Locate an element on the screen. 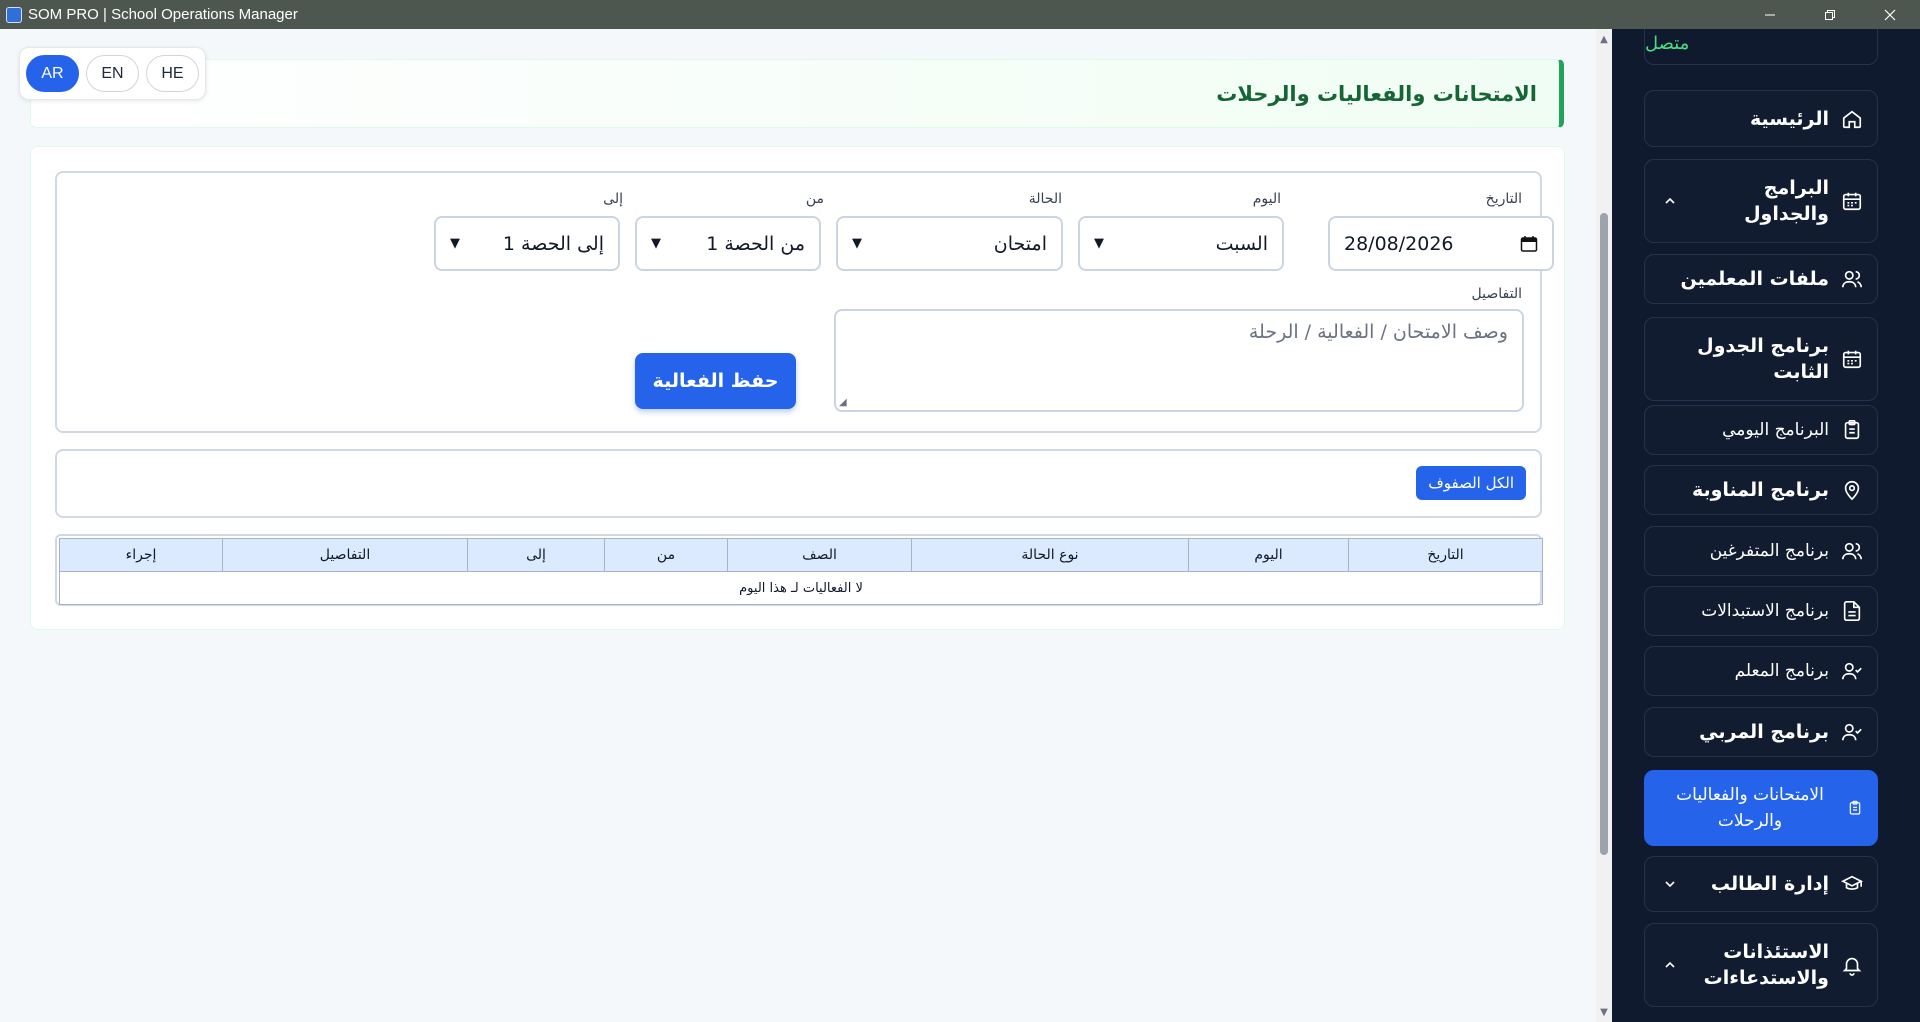 The width and height of the screenshot is (1920, 1022). sidebar-item-educator-program: برنامج المربي is located at coordinates (1761, 732).